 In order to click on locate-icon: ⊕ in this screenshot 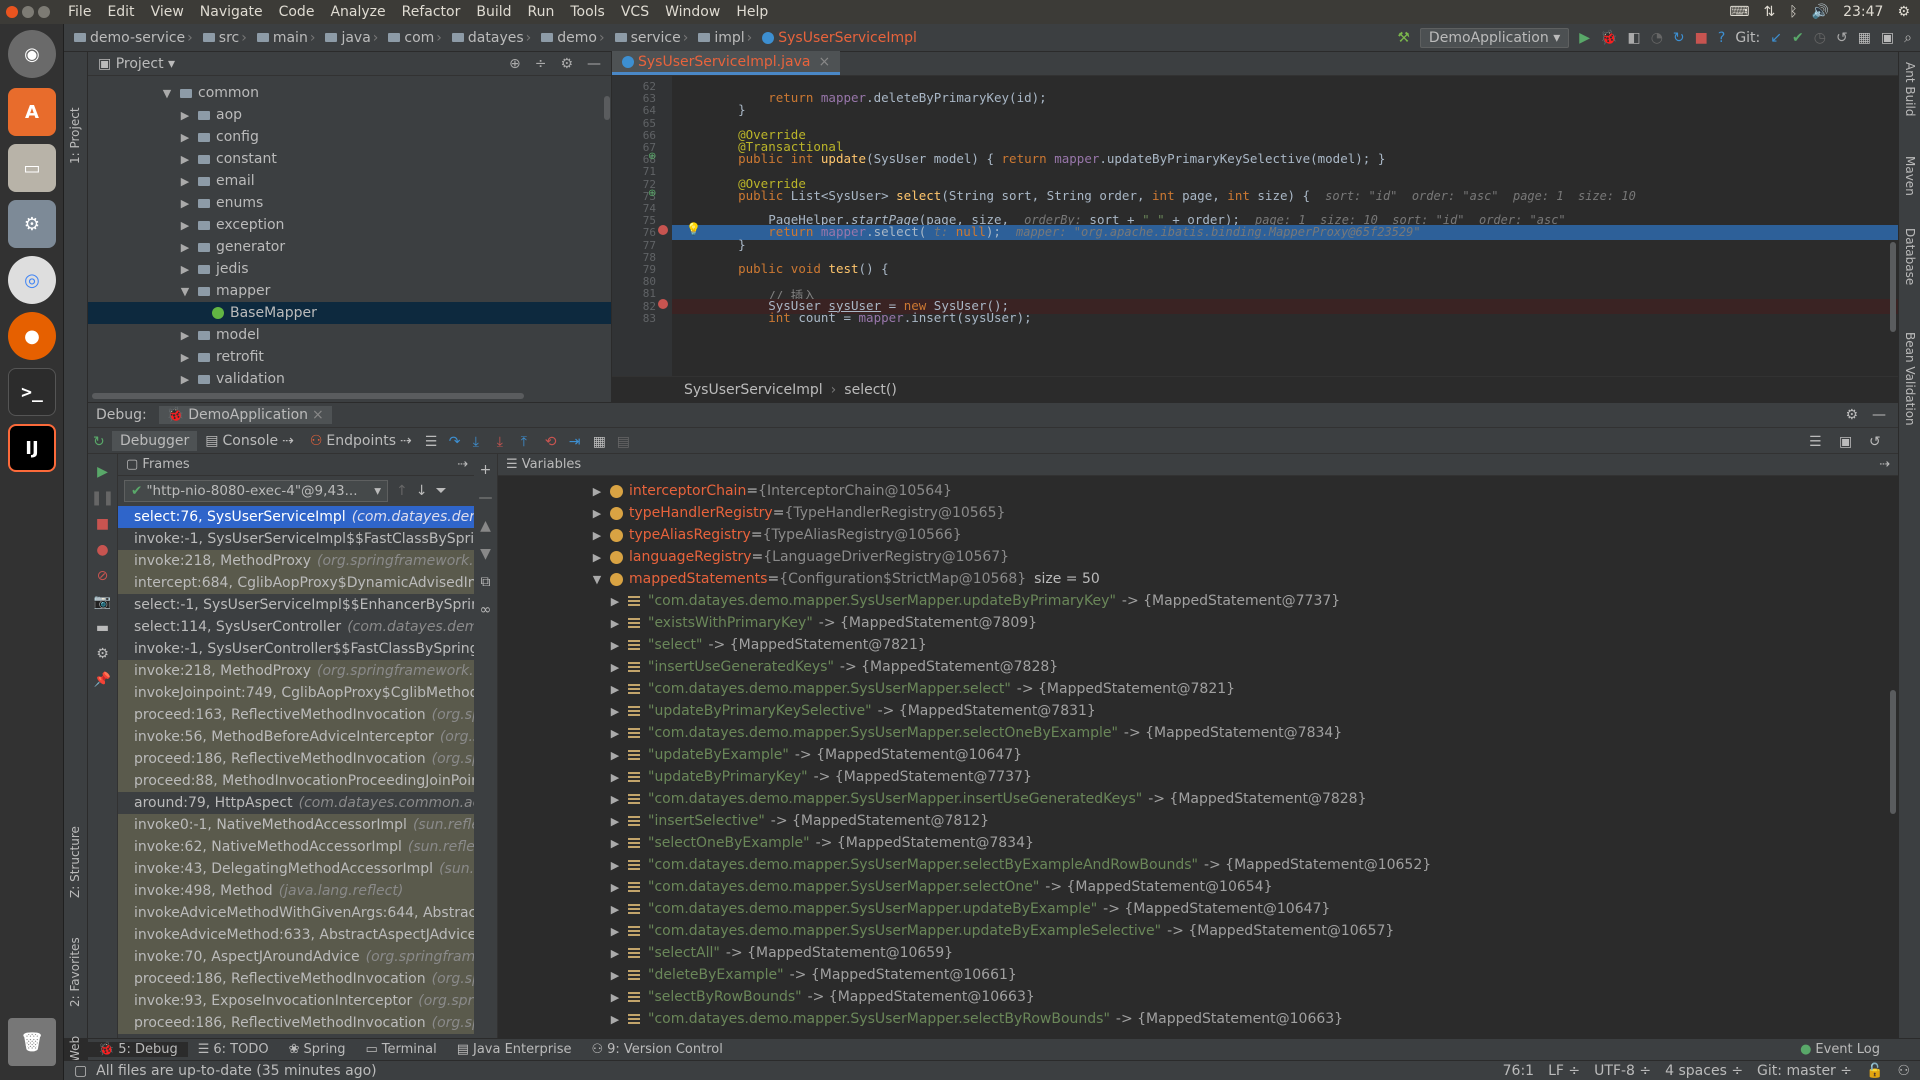, I will do `click(515, 64)`.